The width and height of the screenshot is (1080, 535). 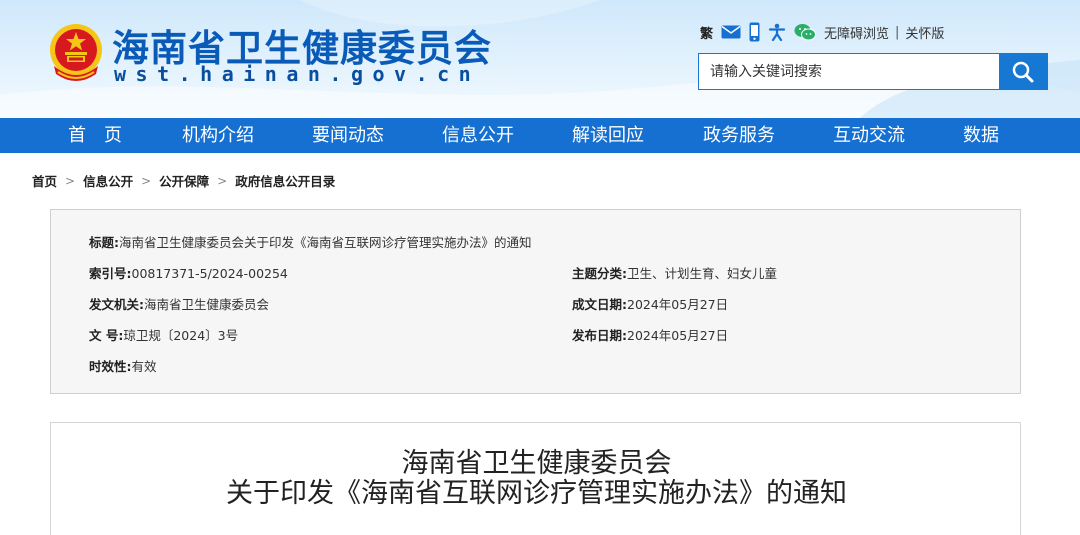 What do you see at coordinates (144, 366) in the screenshot?
I see `meta-validity-value: 有效` at bounding box center [144, 366].